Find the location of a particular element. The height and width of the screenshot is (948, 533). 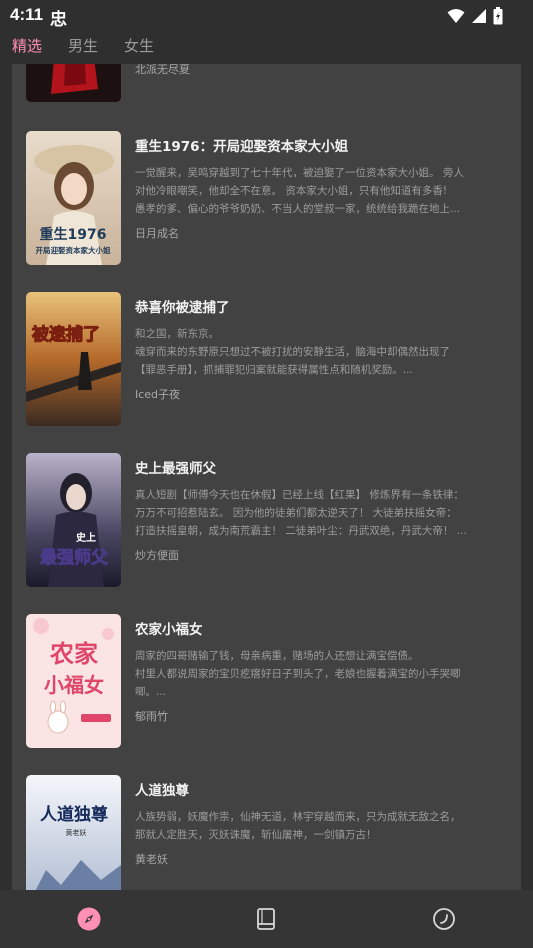

history-icon is located at coordinates (444, 919).